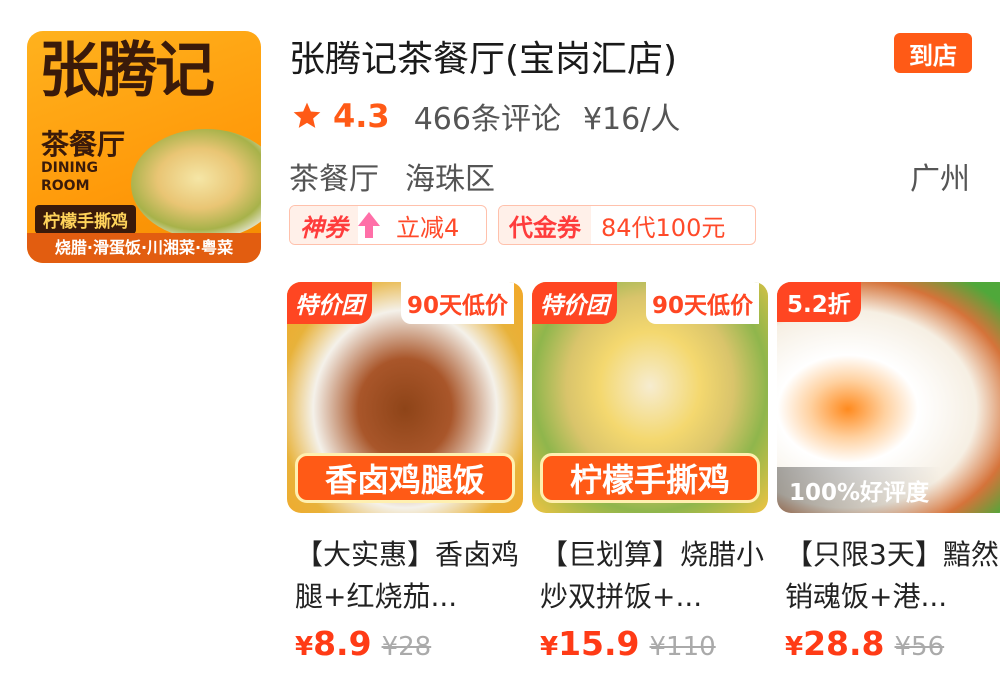 The image size is (1000, 687). What do you see at coordinates (388, 225) in the screenshot?
I see `coupon-shenquan: 神券 立减4` at bounding box center [388, 225].